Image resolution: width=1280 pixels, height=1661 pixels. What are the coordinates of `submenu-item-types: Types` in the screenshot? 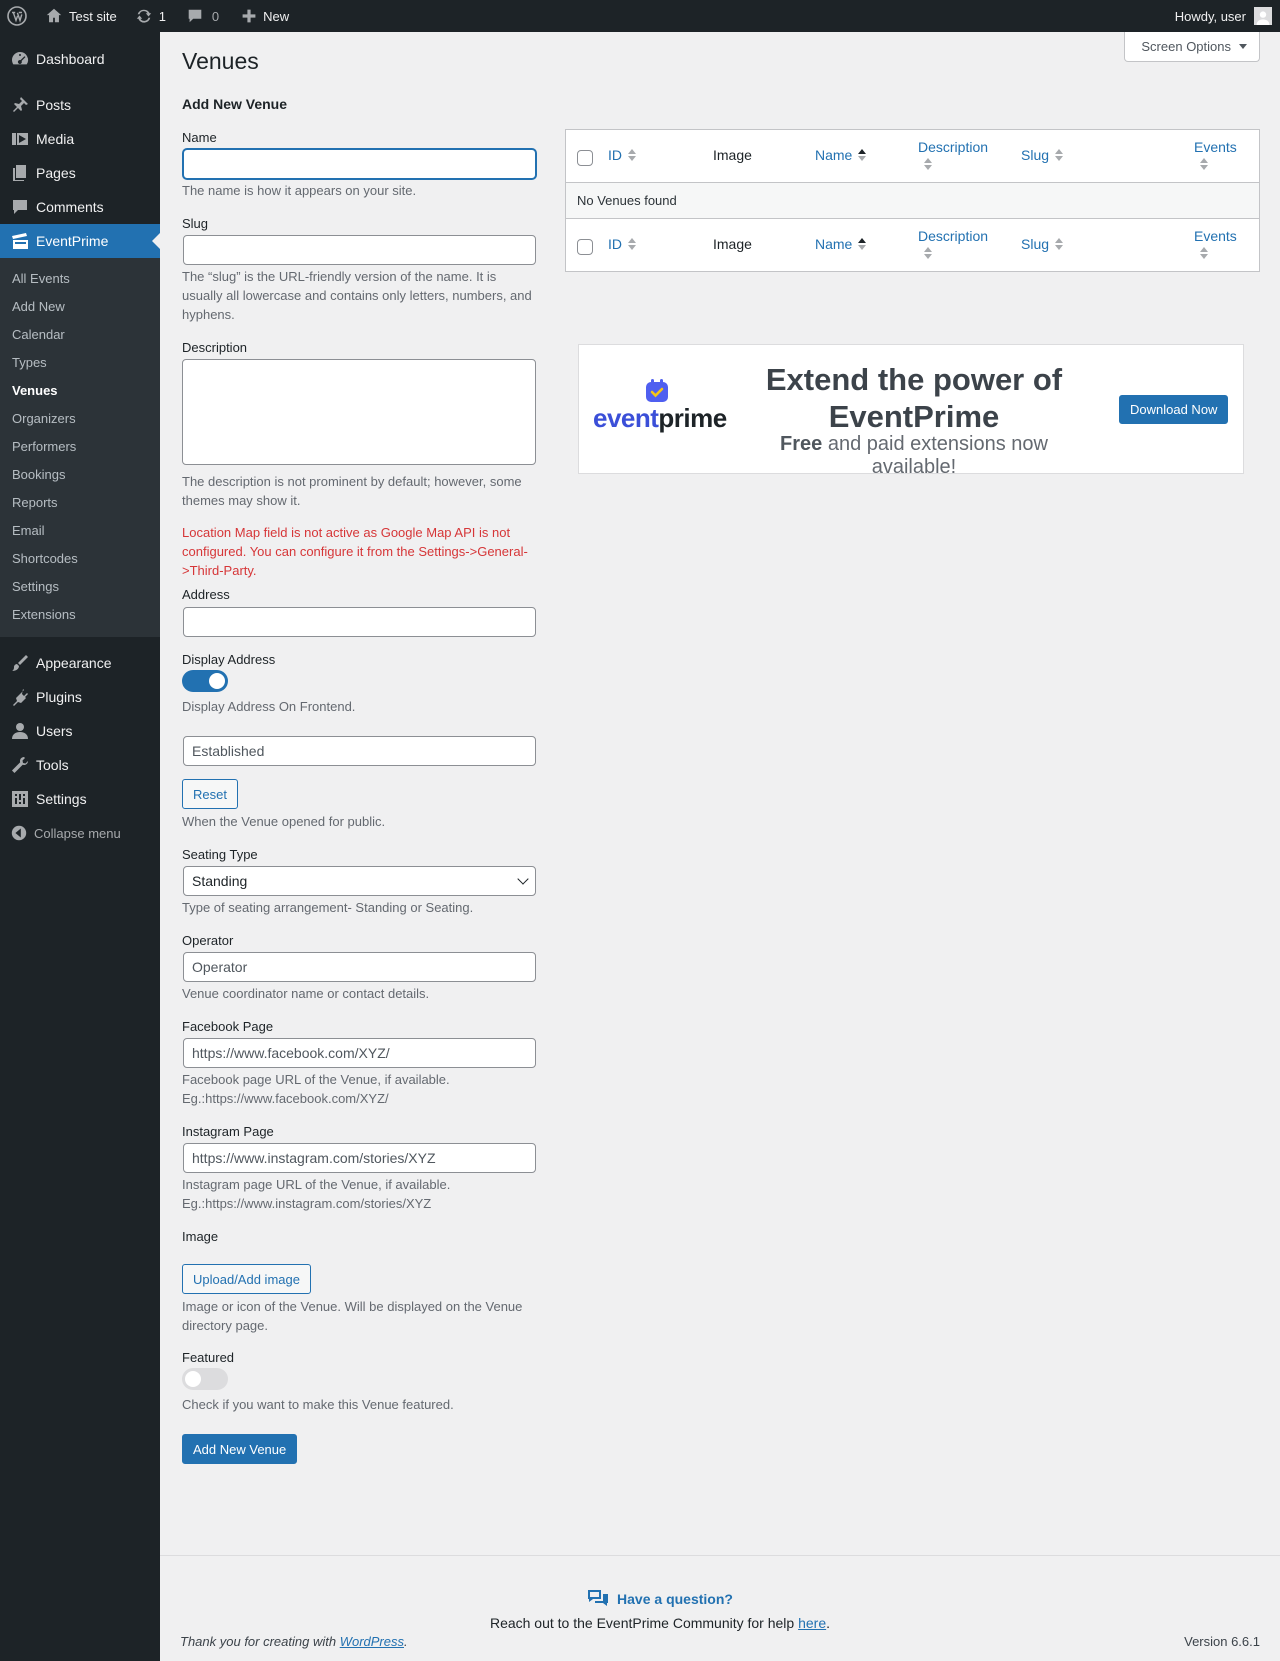 It's located at (80, 363).